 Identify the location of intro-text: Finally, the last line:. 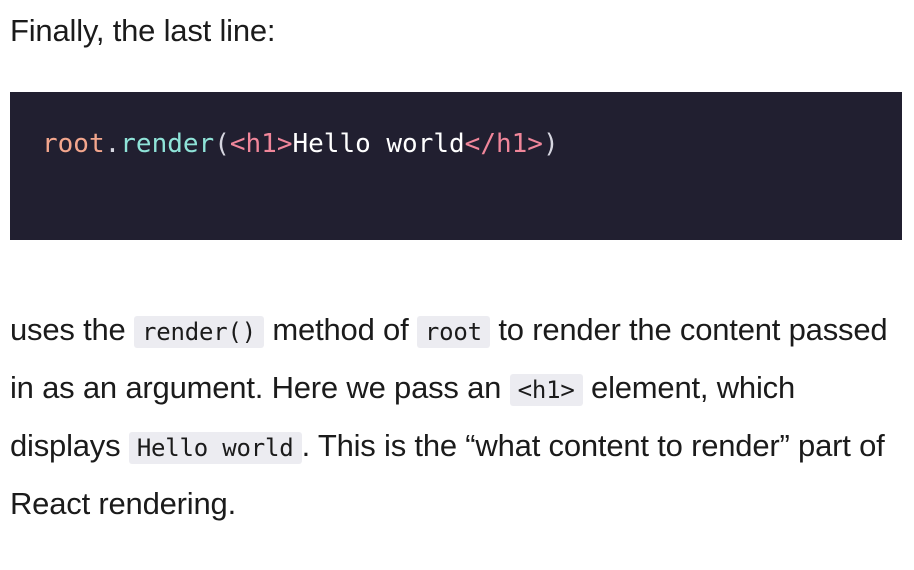
(143, 30).